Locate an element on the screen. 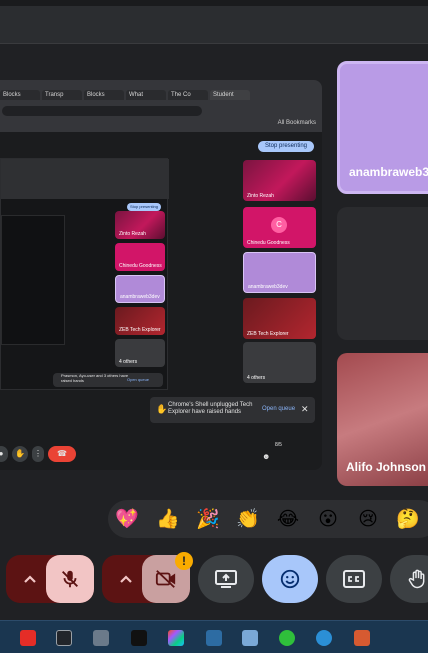 This screenshot has width=428, height=653. stage-thumb: 4 others is located at coordinates (279, 362).